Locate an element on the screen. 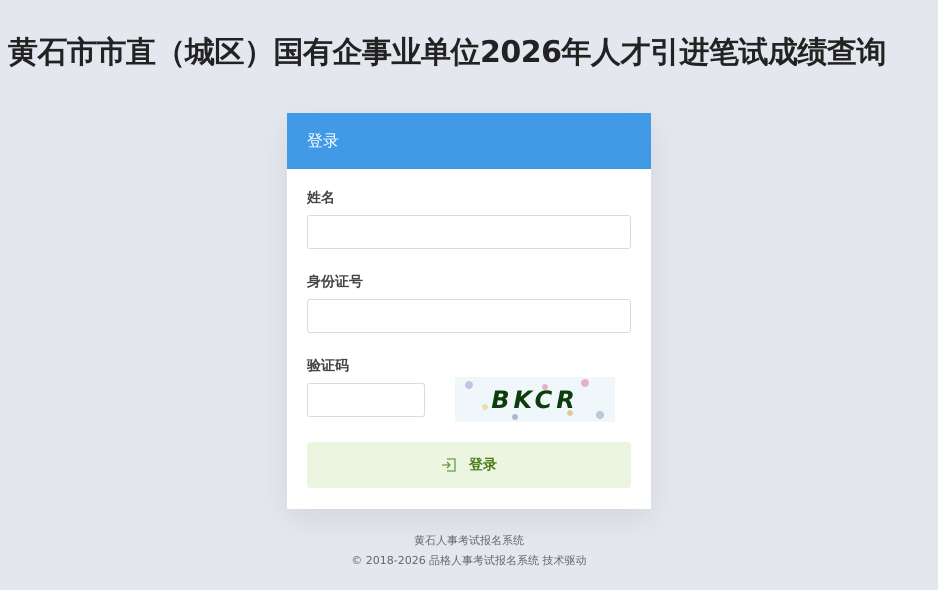  field-label: 验证码 is located at coordinates (328, 366).